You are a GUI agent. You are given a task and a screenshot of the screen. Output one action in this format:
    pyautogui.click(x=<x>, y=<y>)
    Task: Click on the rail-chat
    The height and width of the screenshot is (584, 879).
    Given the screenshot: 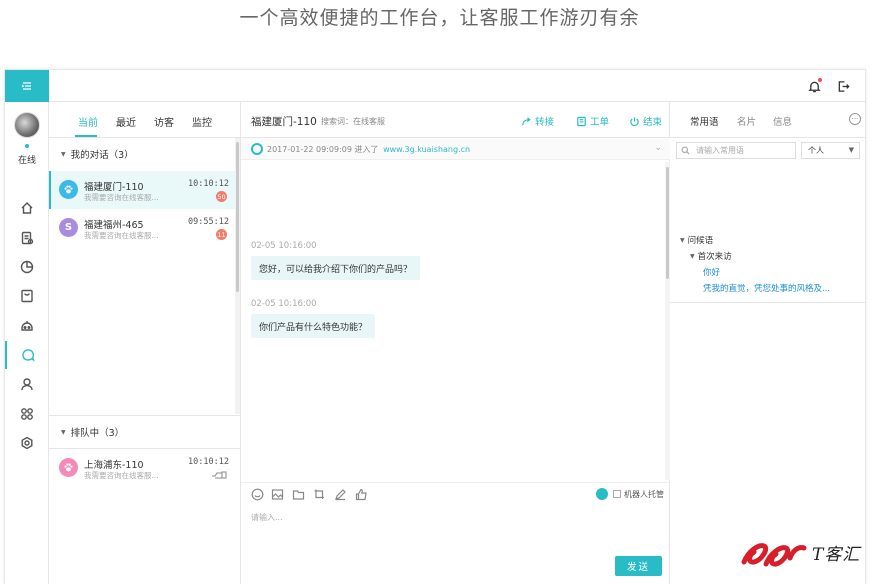 What is the action you would take?
    pyautogui.click(x=27, y=355)
    